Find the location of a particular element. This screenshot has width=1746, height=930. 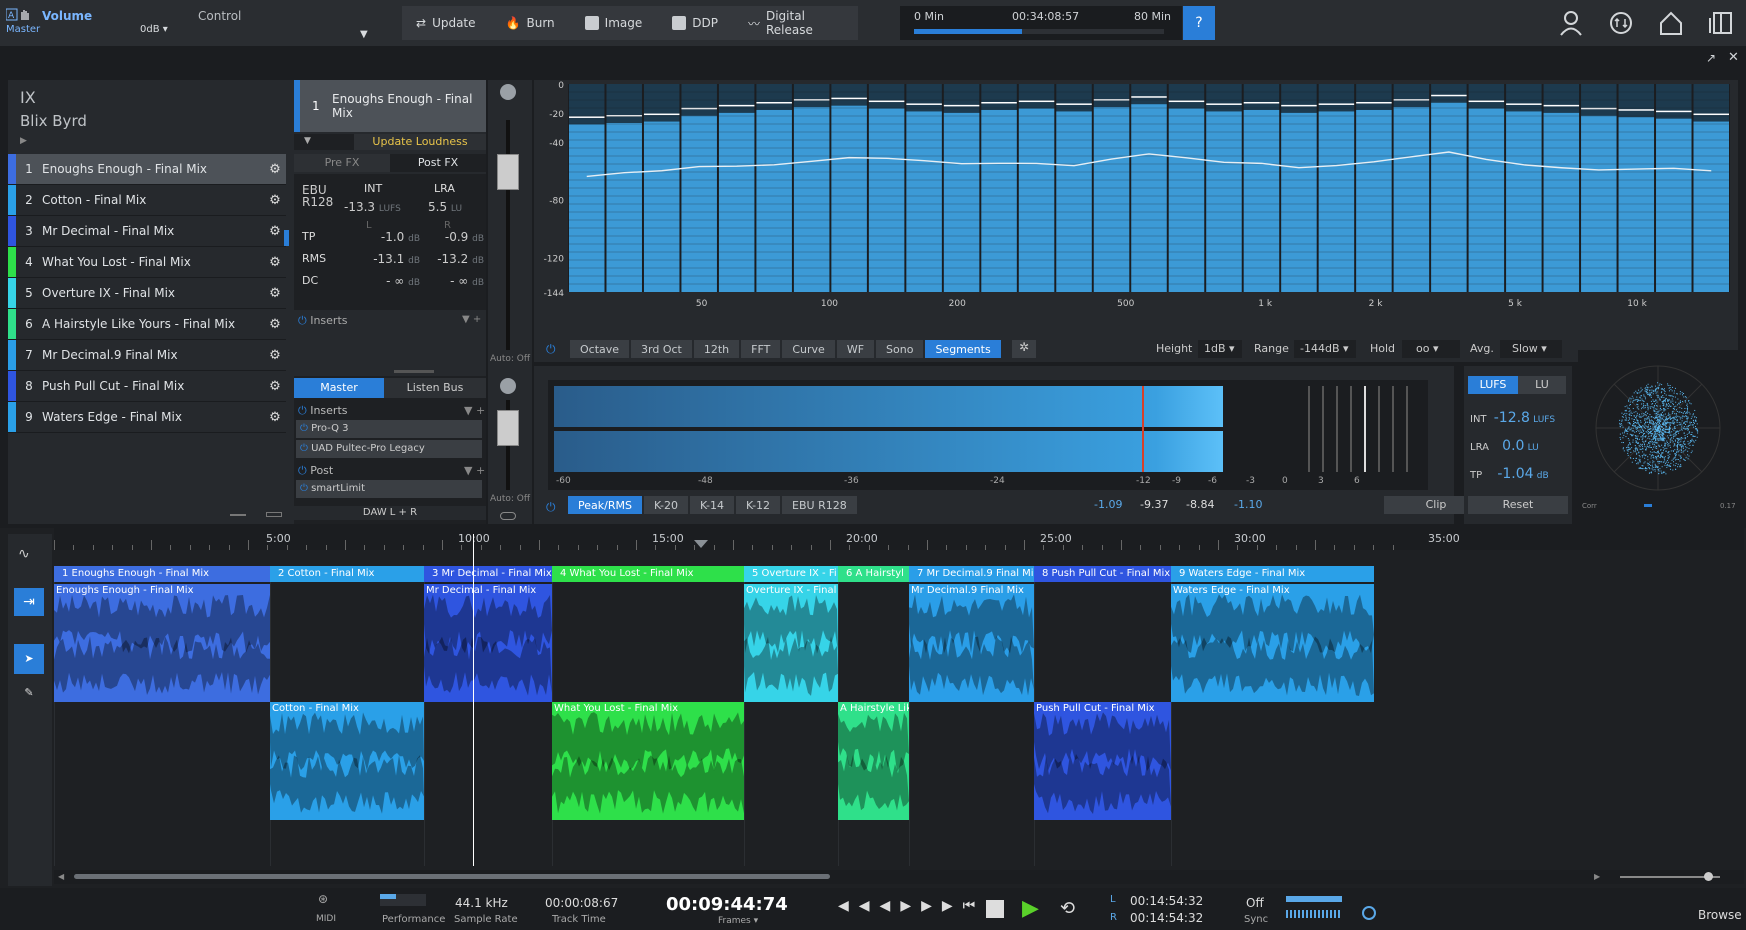

ddp-button: DDP is located at coordinates (695, 23).